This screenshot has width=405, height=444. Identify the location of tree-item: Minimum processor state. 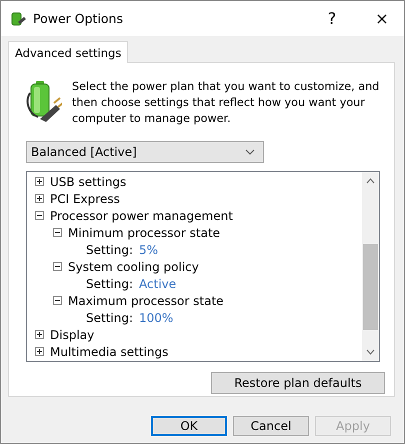
(144, 233).